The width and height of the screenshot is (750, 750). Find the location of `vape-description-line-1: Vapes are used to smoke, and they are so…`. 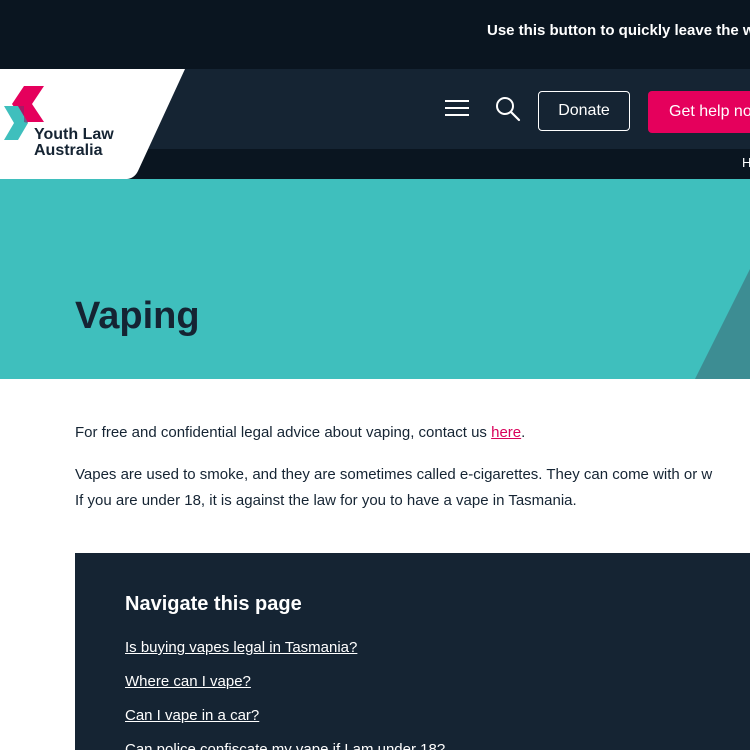

vape-description-line-1: Vapes are used to smoke, and they are so… is located at coordinates (394, 474).